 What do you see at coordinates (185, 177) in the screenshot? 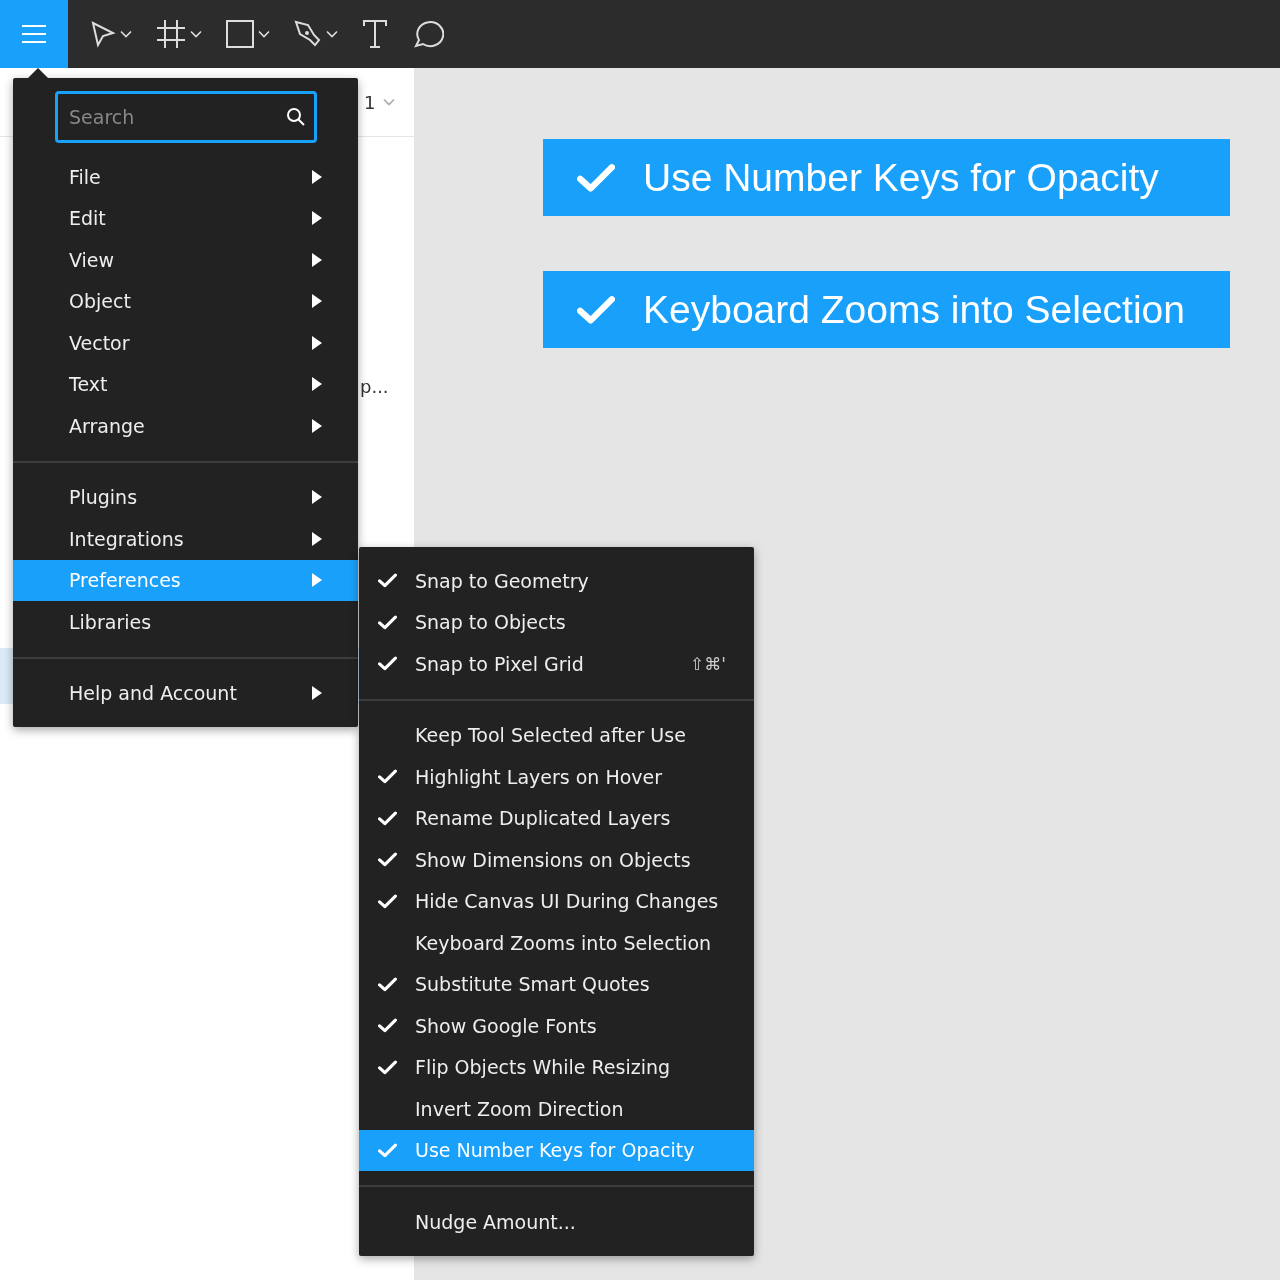
I see `menu-item: File` at bounding box center [185, 177].